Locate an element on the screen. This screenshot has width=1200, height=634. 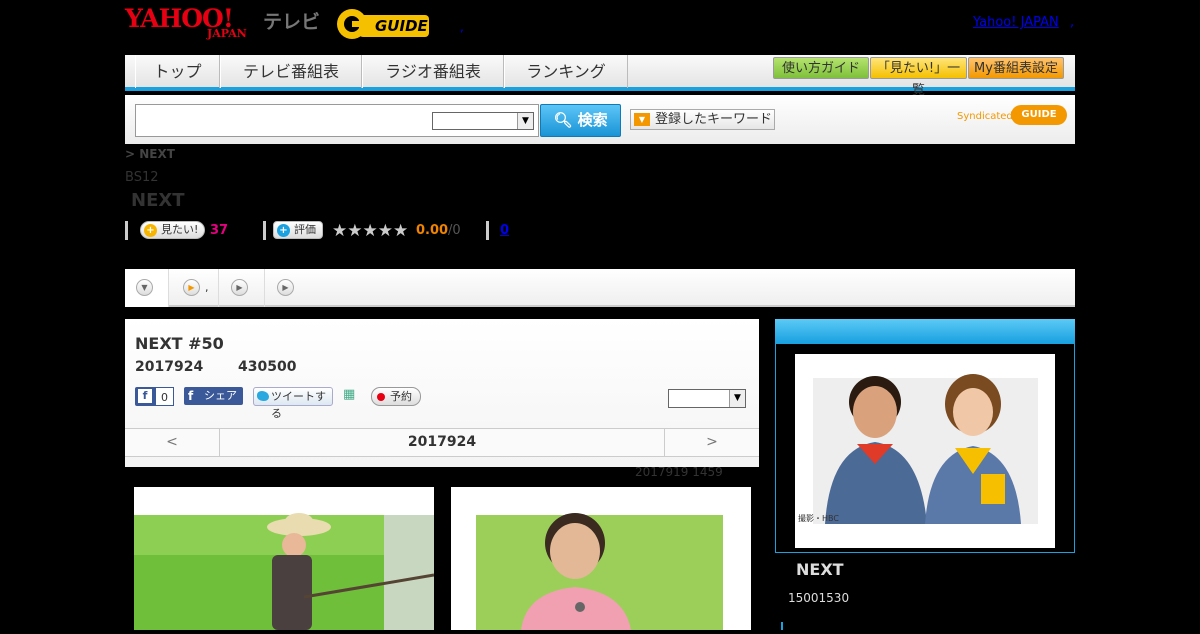
search-button: 🔍︎ 検索 is located at coordinates (580, 120).